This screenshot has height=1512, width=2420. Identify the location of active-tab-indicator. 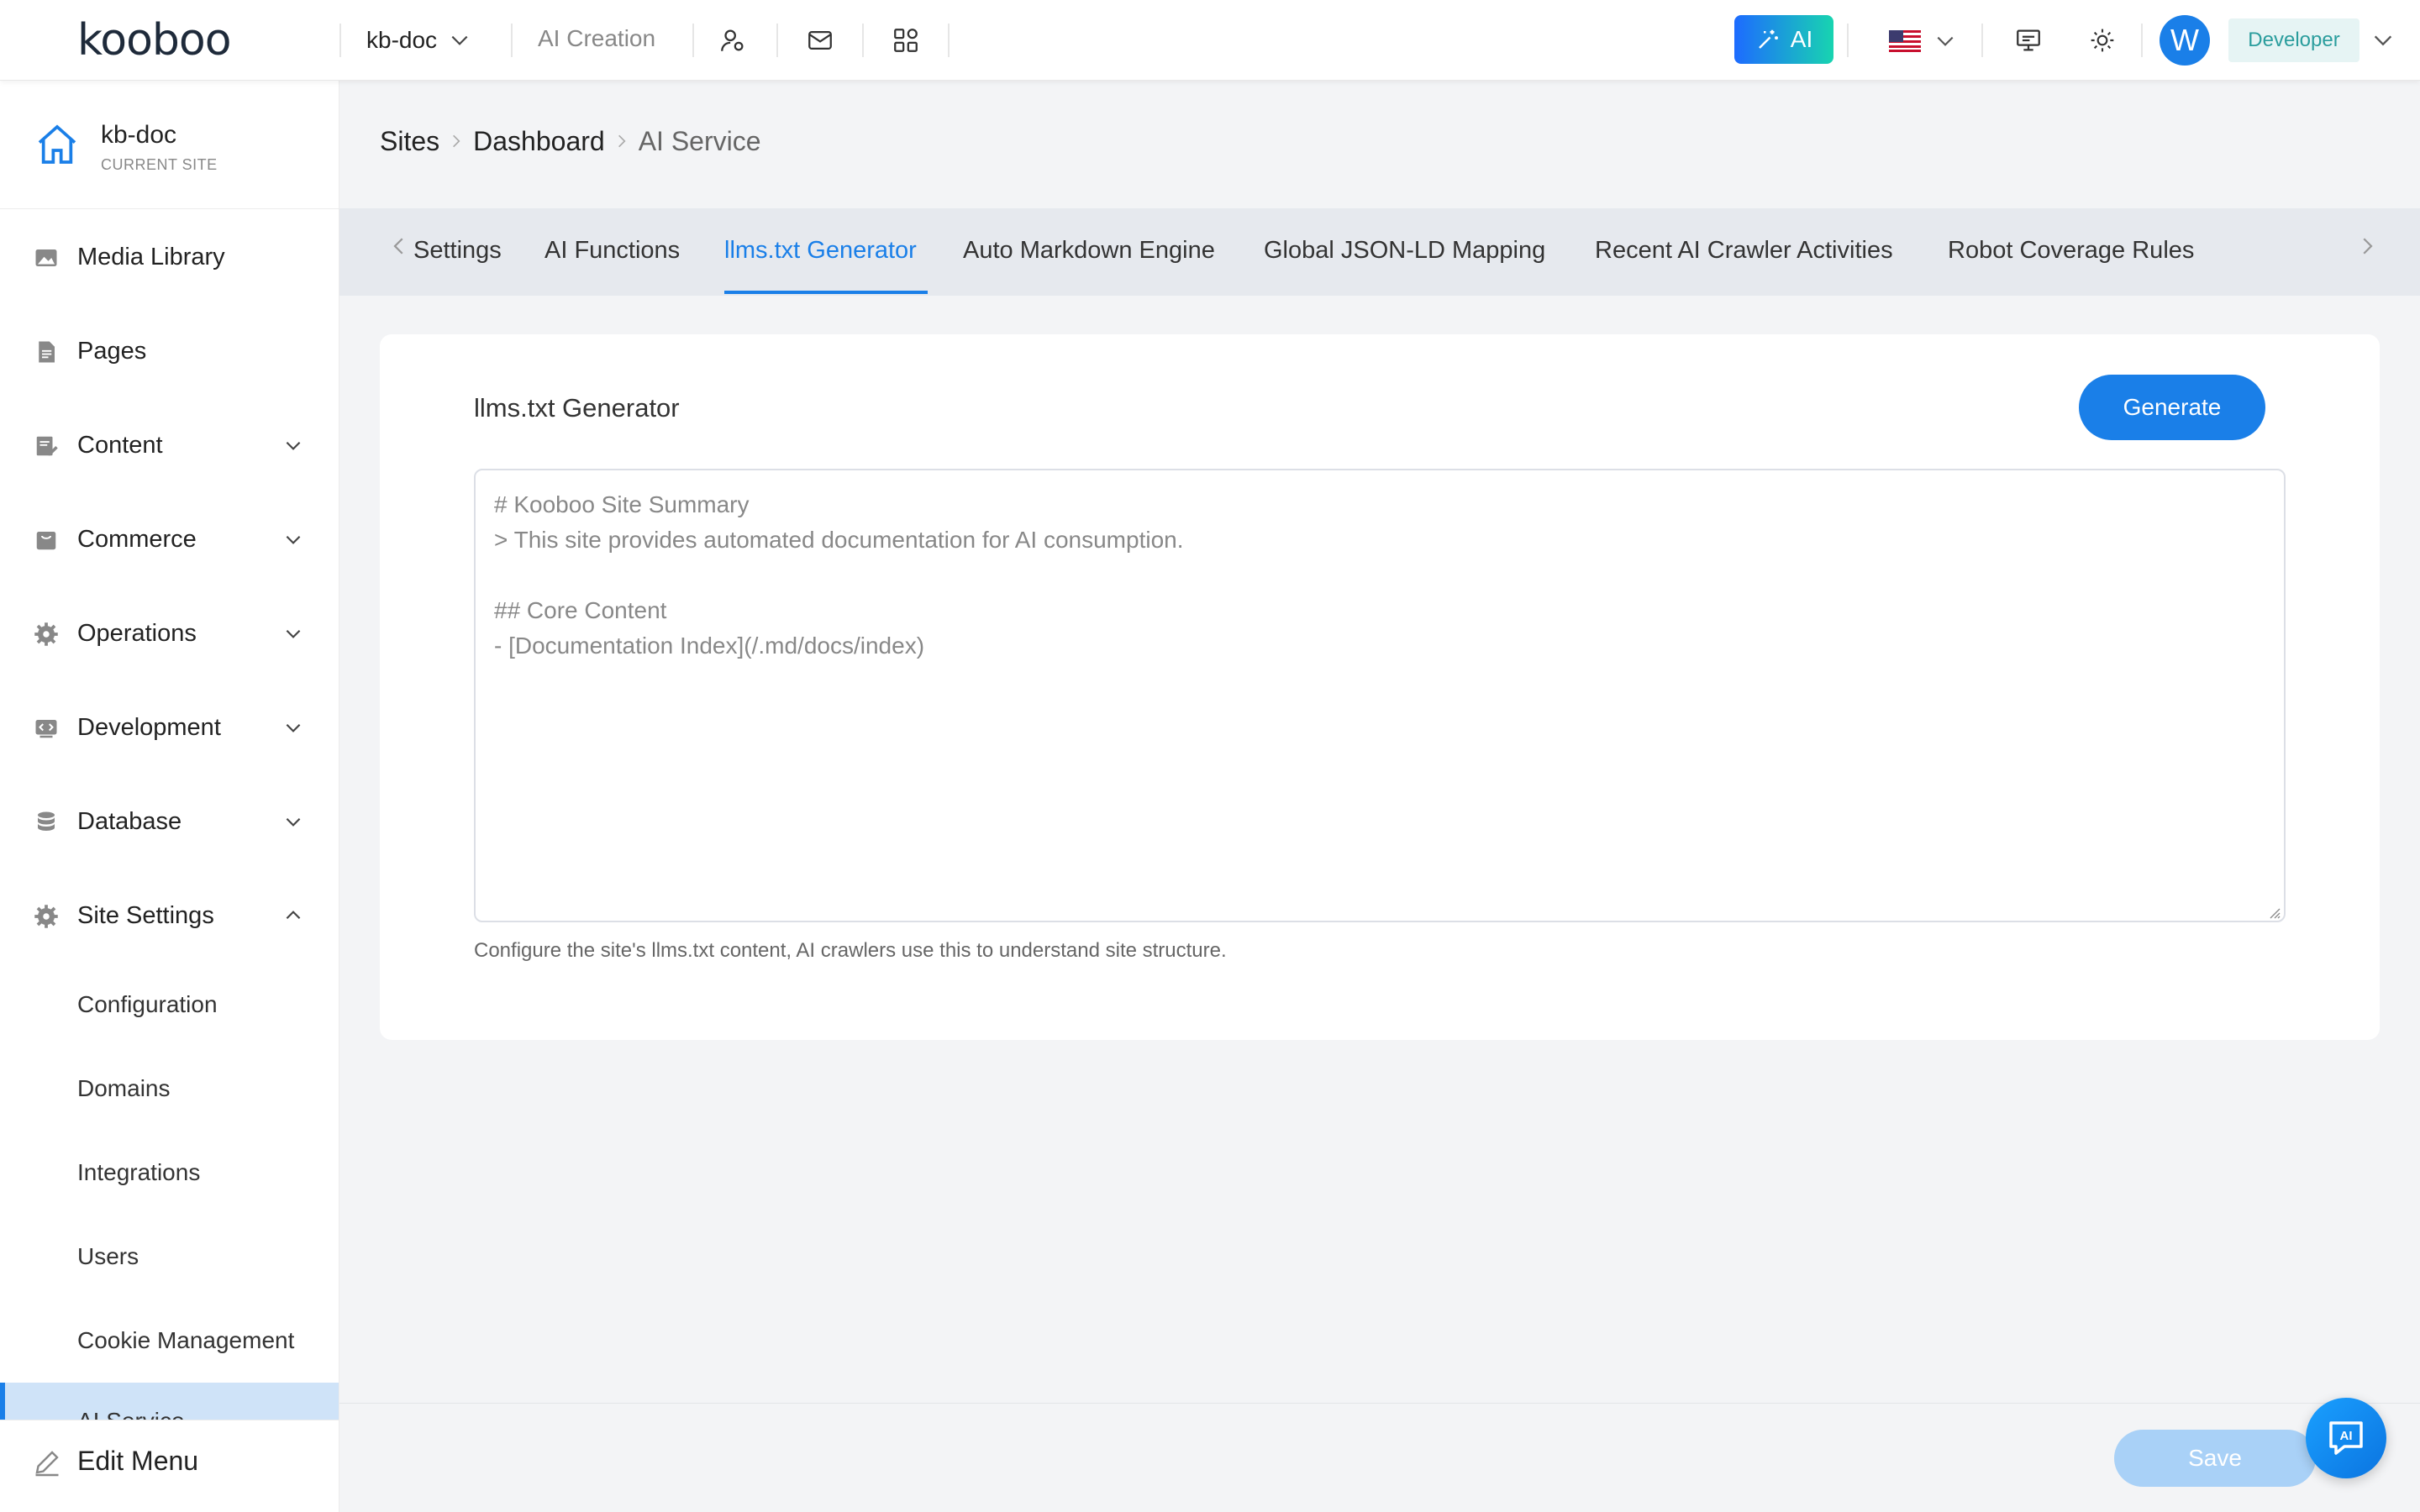
(826, 292).